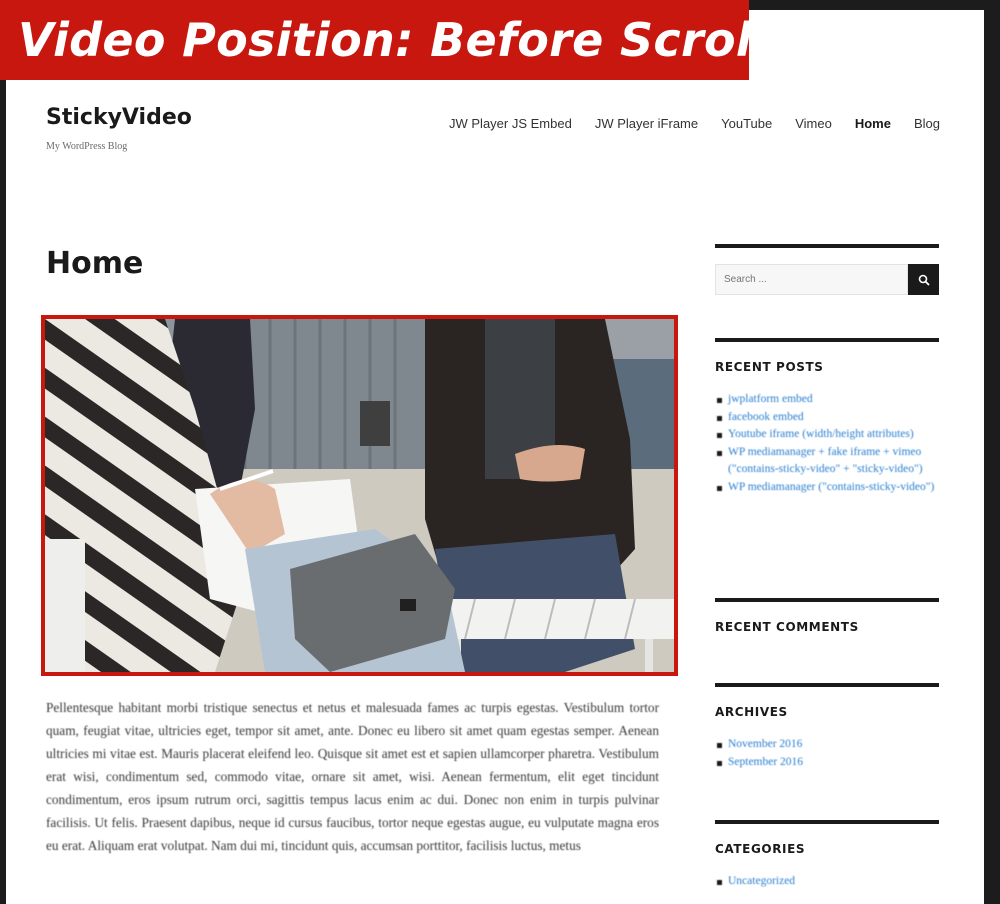 The height and width of the screenshot is (904, 1000). Describe the element at coordinates (646, 123) in the screenshot. I see `nav-item-jw-player-iframe: JW Player iFrame` at that location.